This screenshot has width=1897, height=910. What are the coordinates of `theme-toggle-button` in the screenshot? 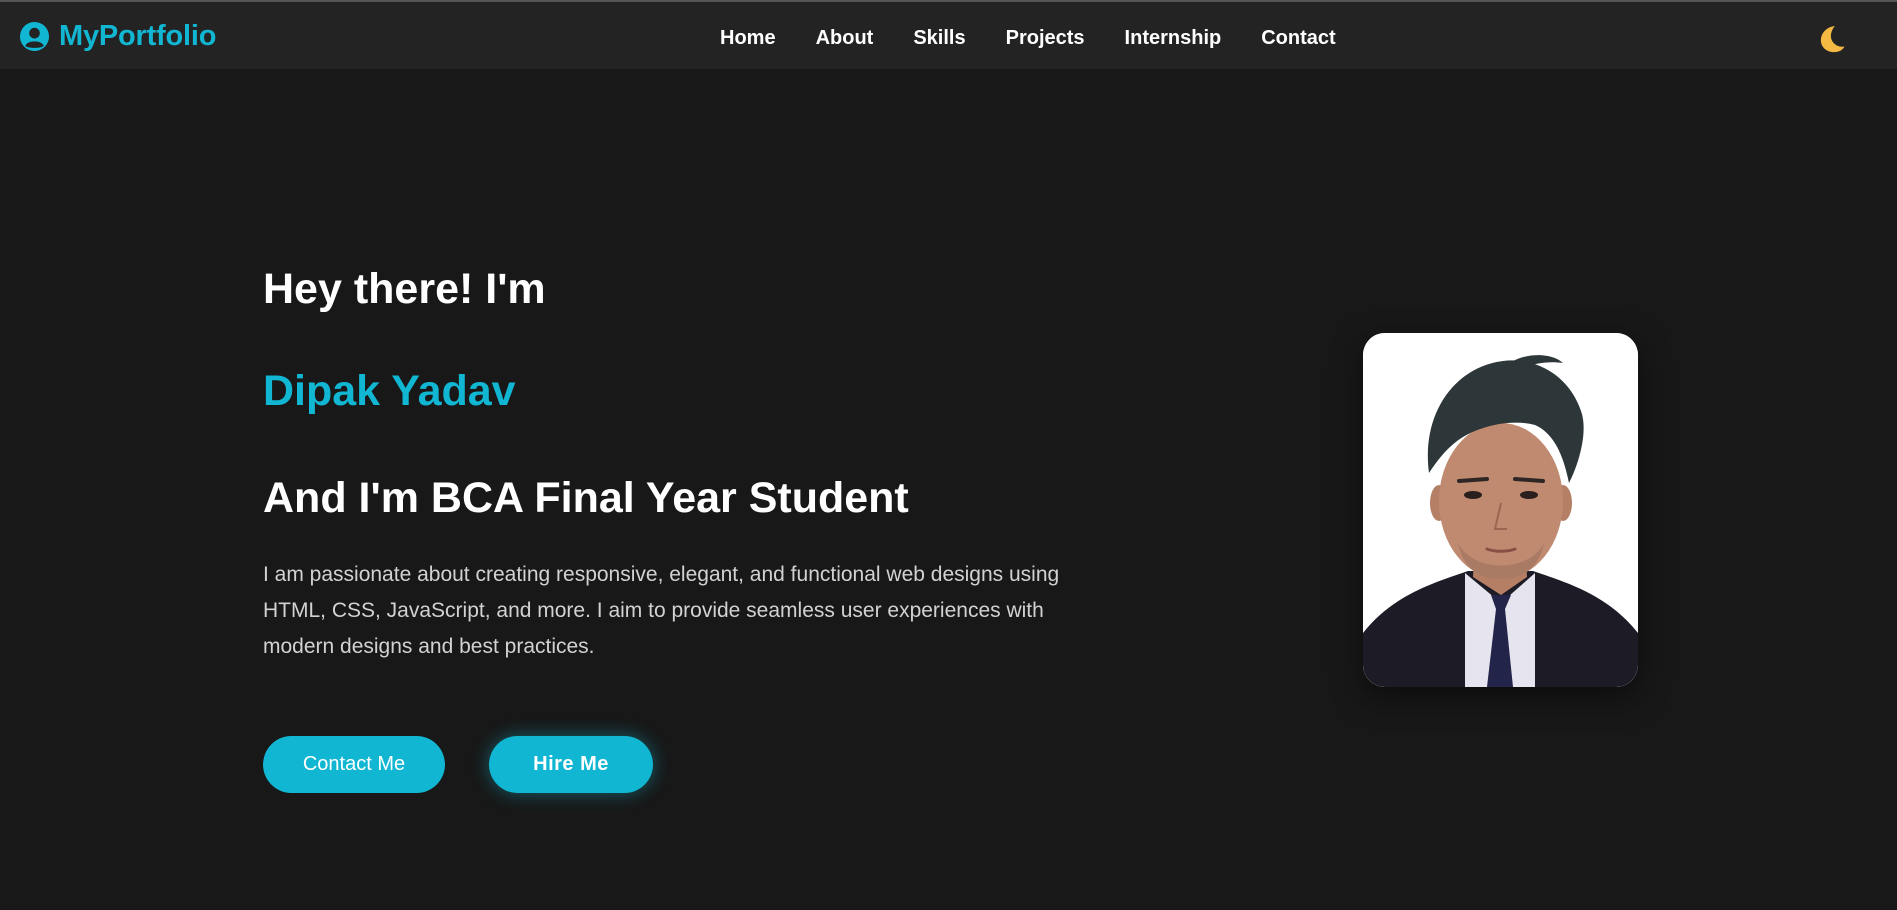 It's located at (1831, 39).